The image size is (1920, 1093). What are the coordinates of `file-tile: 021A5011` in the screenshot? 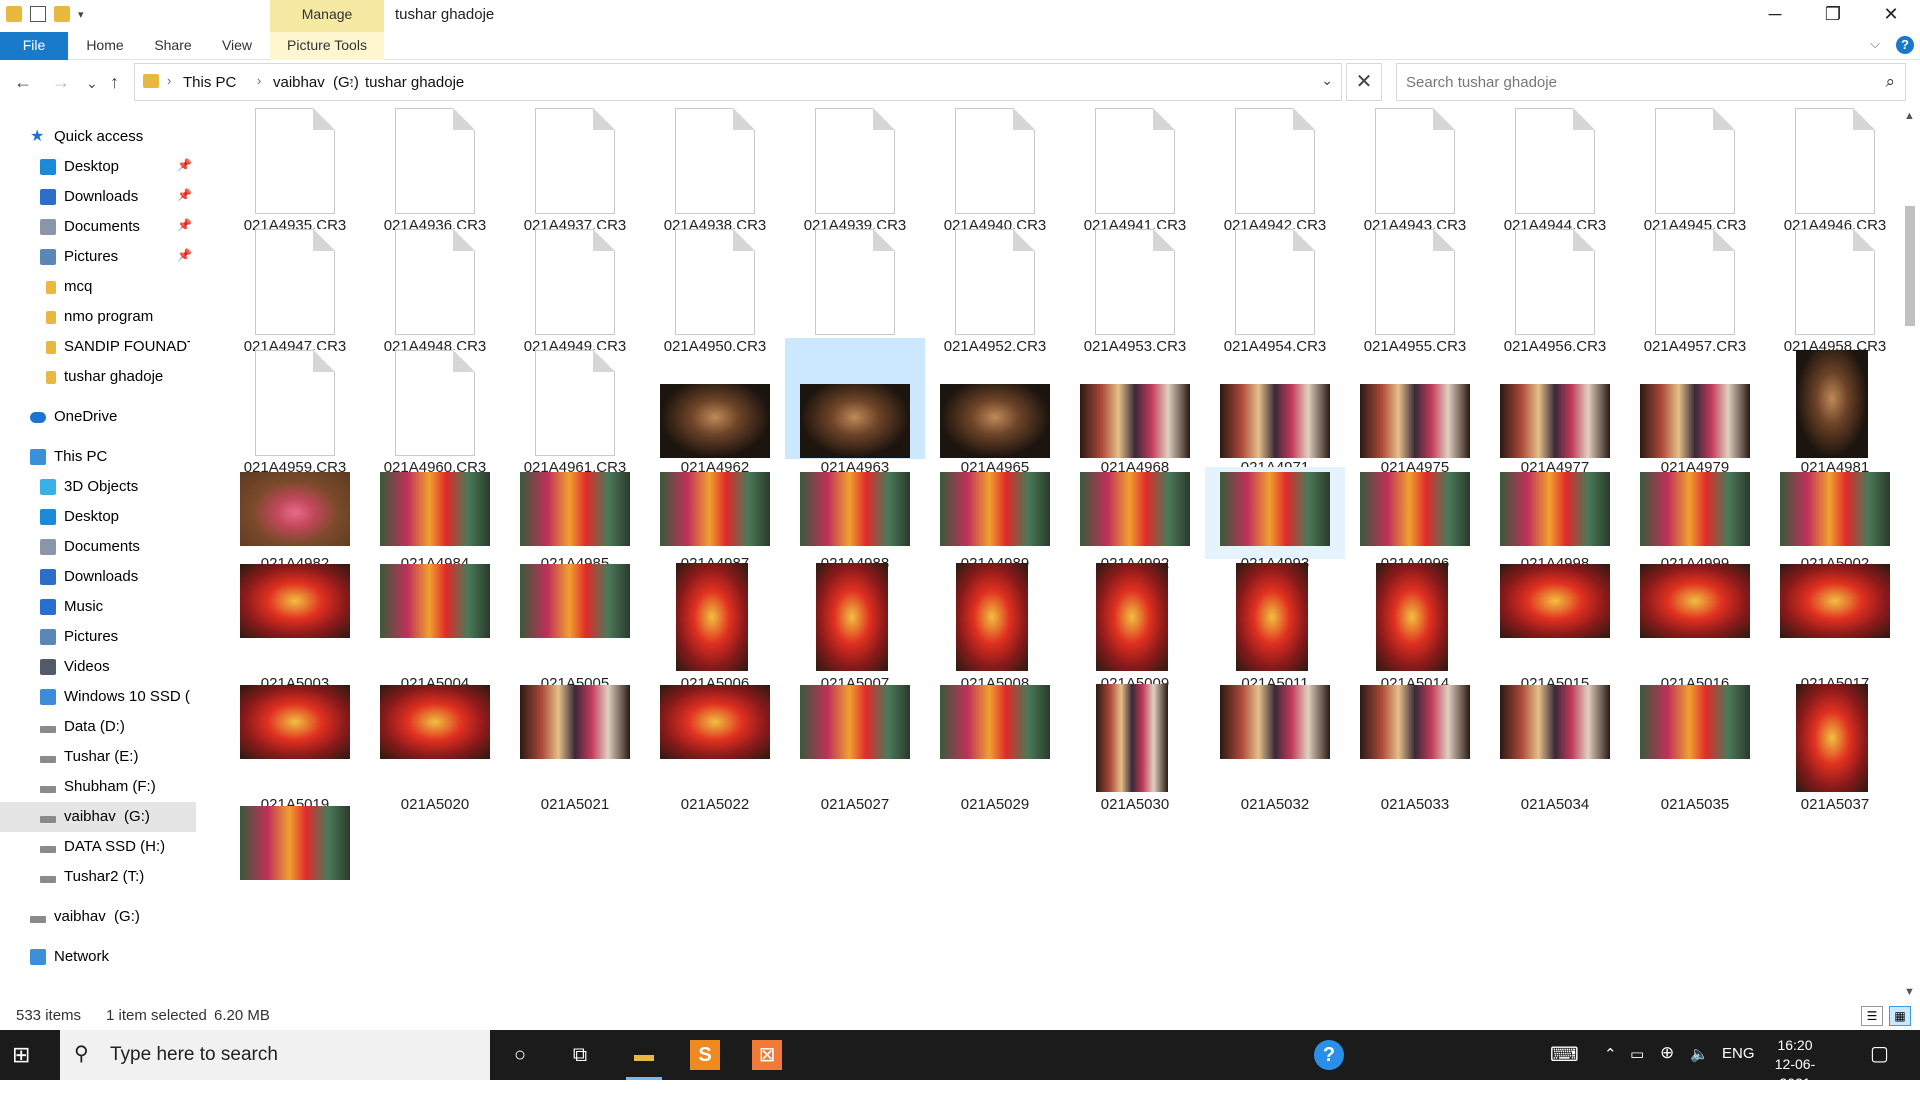 It's located at (1275, 625).